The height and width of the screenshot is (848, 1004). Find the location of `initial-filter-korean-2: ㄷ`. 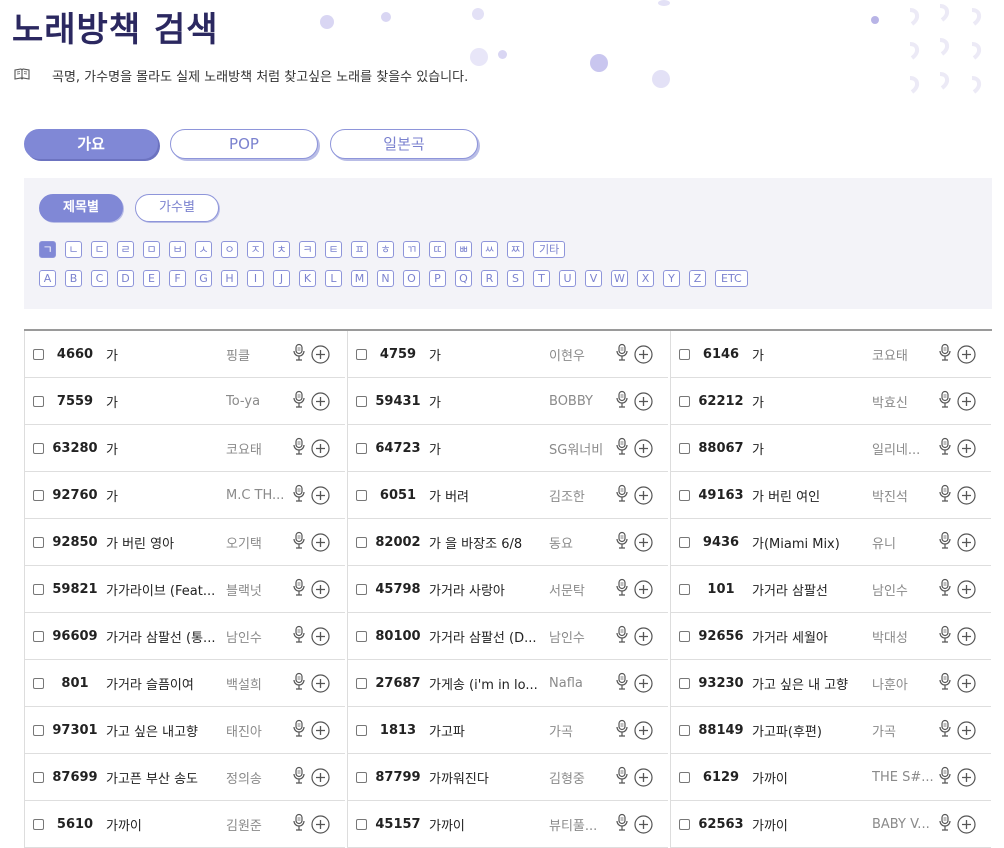

initial-filter-korean-2: ㄷ is located at coordinates (99, 249).